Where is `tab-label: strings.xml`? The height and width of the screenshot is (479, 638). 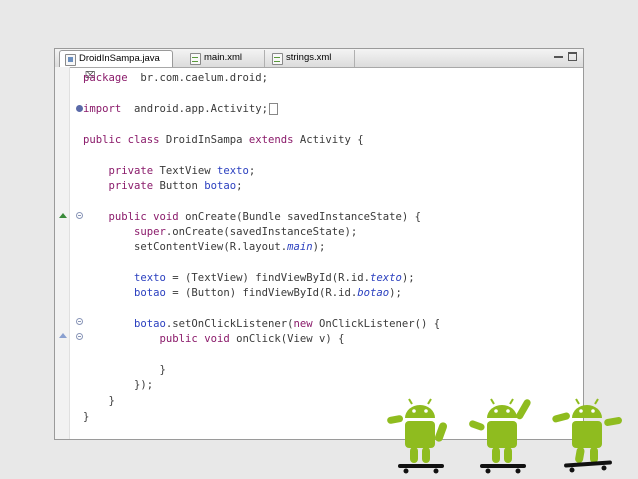 tab-label: strings.xml is located at coordinates (309, 57).